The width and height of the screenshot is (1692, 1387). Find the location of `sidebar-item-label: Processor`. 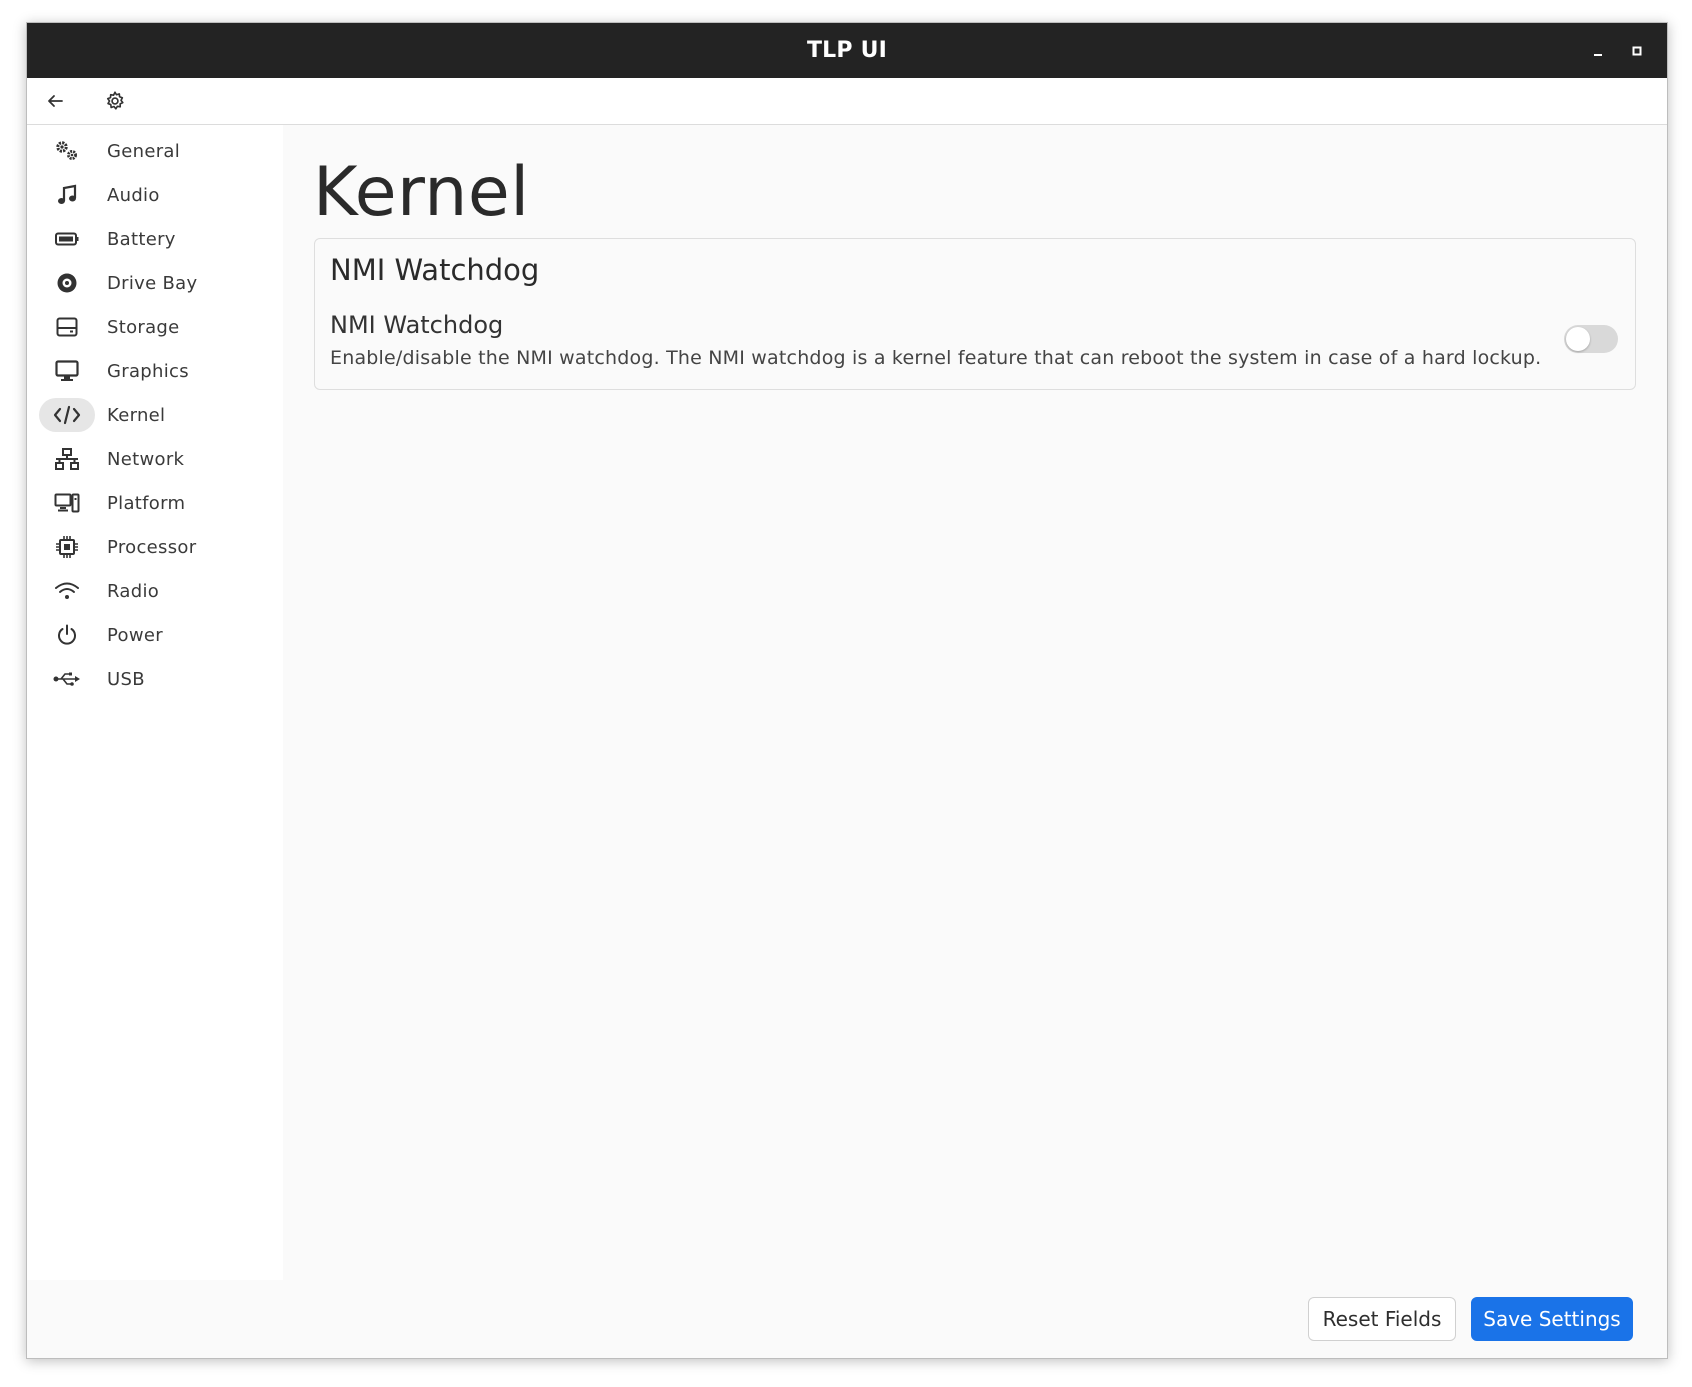

sidebar-item-label: Processor is located at coordinates (152, 547).